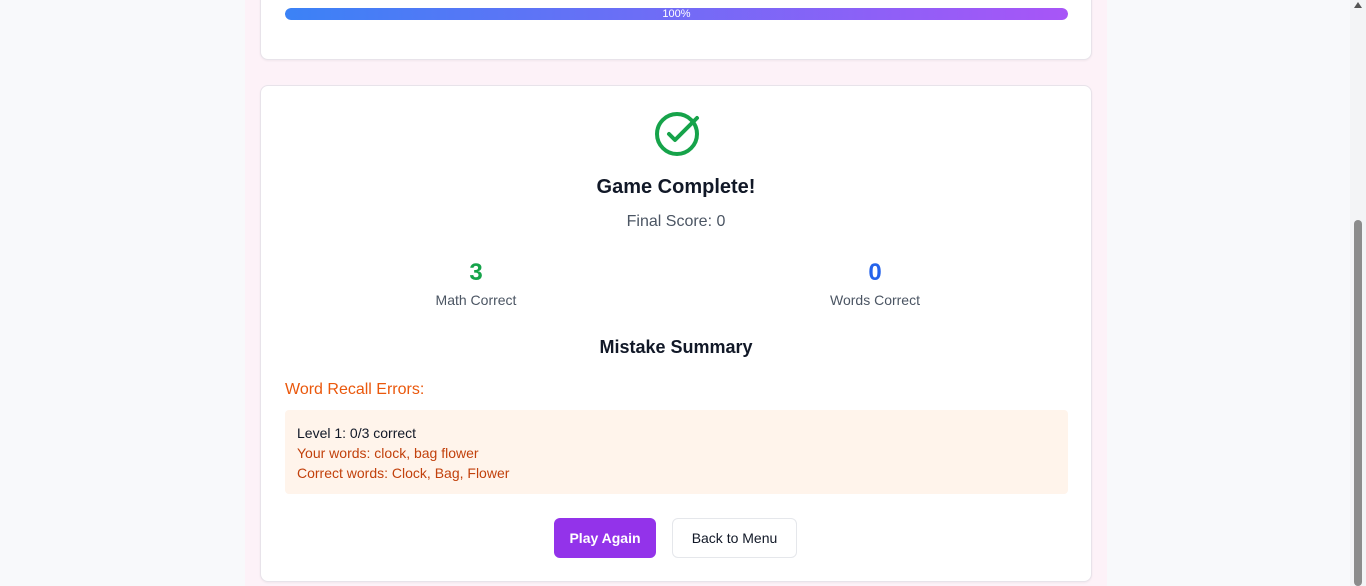 The width and height of the screenshot is (1366, 586). What do you see at coordinates (1358, 403) in the screenshot?
I see `scroll-thumb` at bounding box center [1358, 403].